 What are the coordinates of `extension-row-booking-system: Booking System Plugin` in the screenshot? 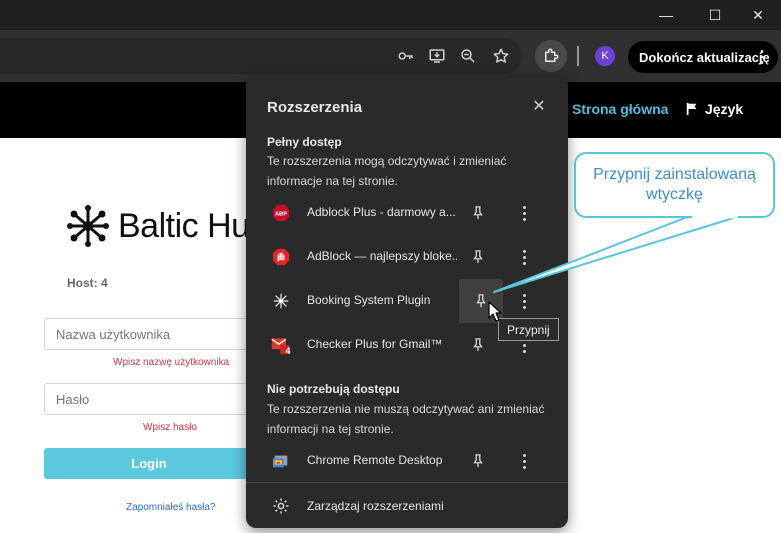 It's located at (407, 301).